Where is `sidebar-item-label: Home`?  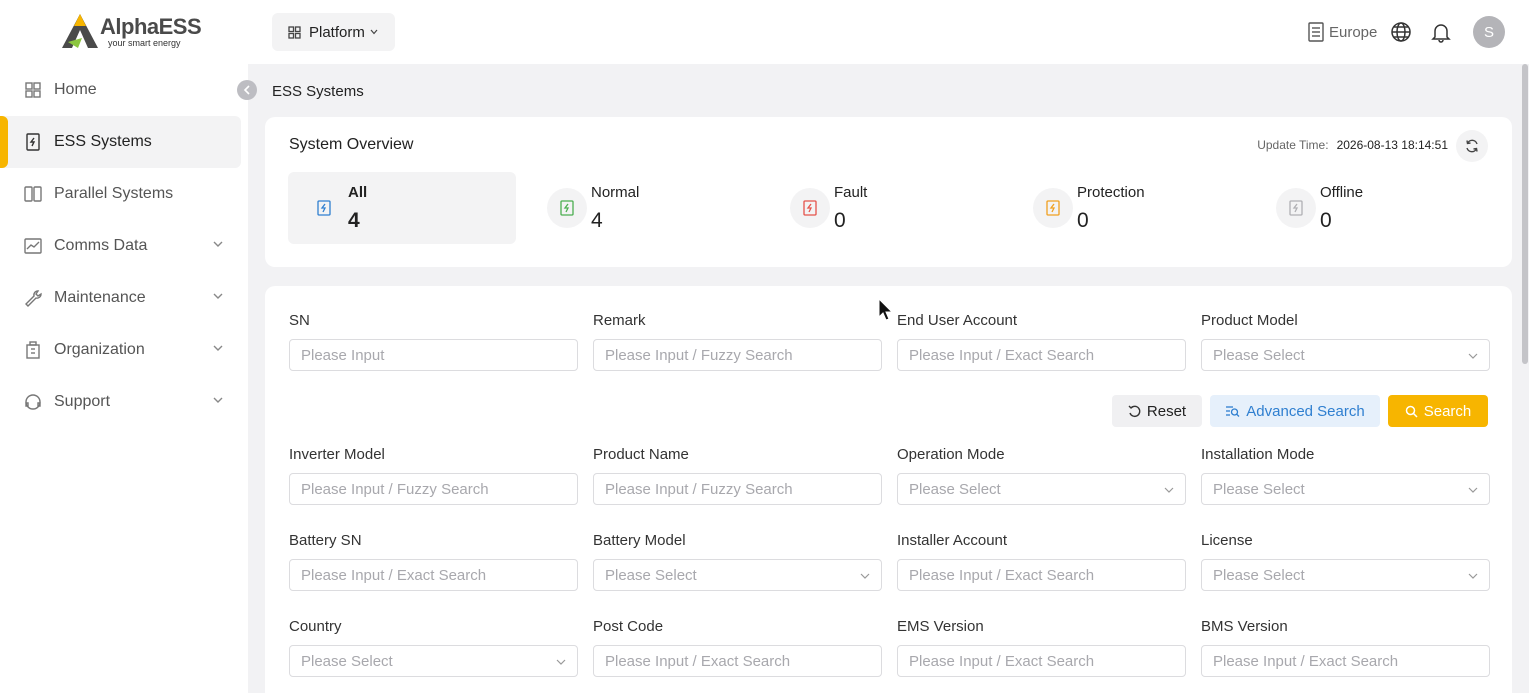
sidebar-item-label: Home is located at coordinates (75, 89).